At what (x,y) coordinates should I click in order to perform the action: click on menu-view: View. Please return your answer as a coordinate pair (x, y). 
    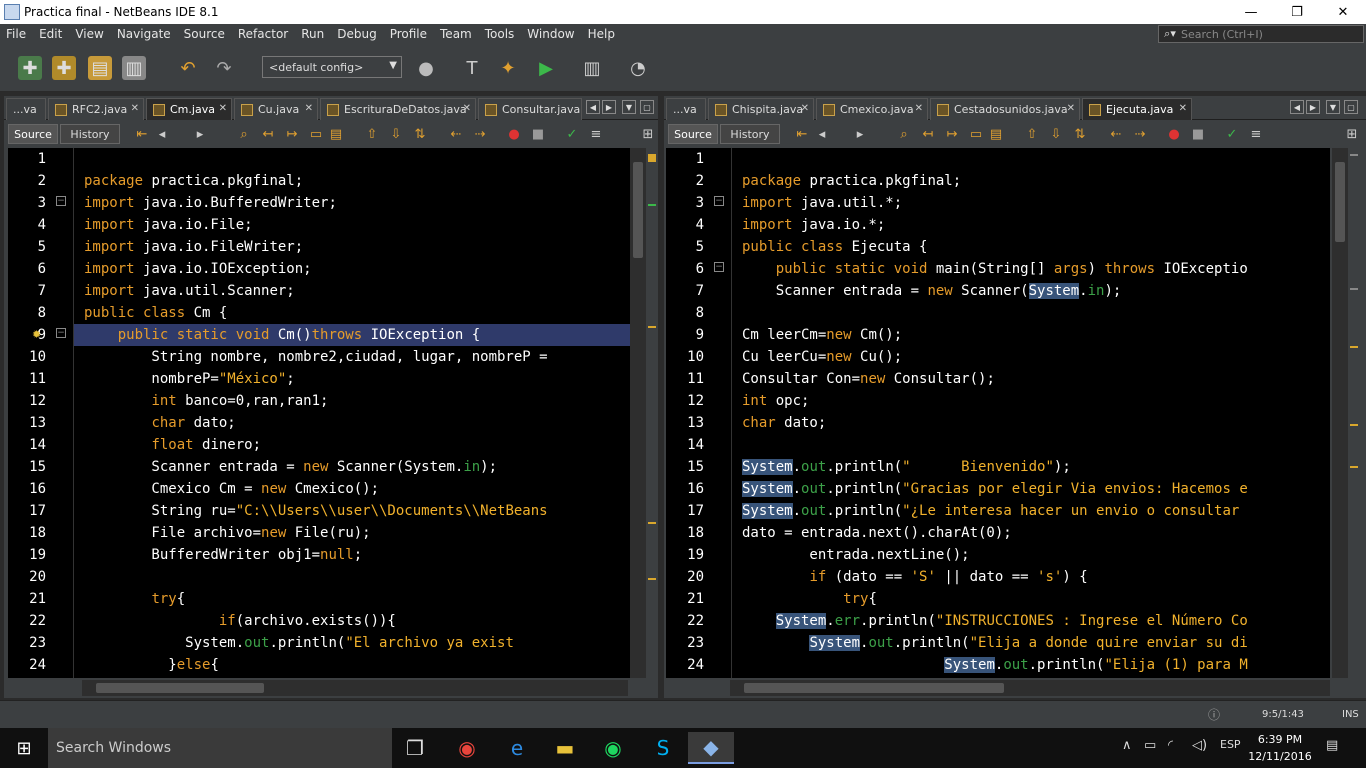
    Looking at the image, I should click on (89, 34).